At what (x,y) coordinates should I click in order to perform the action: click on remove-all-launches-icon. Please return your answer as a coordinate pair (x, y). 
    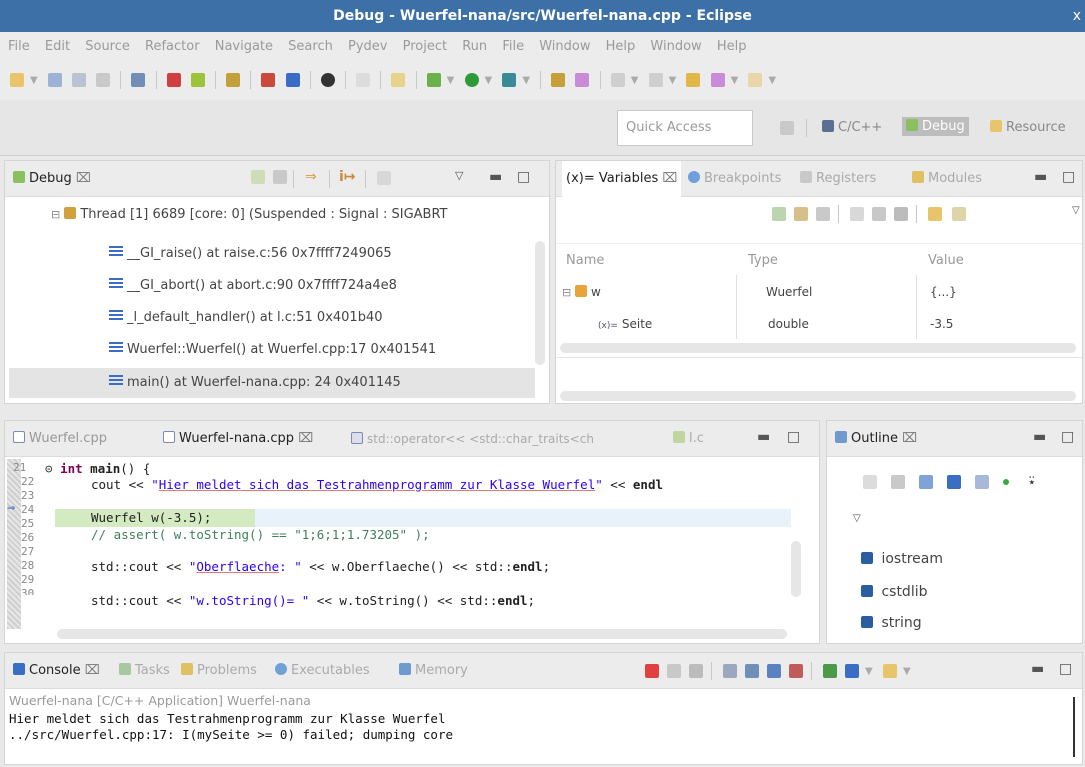
    Looking at the image, I should click on (696, 671).